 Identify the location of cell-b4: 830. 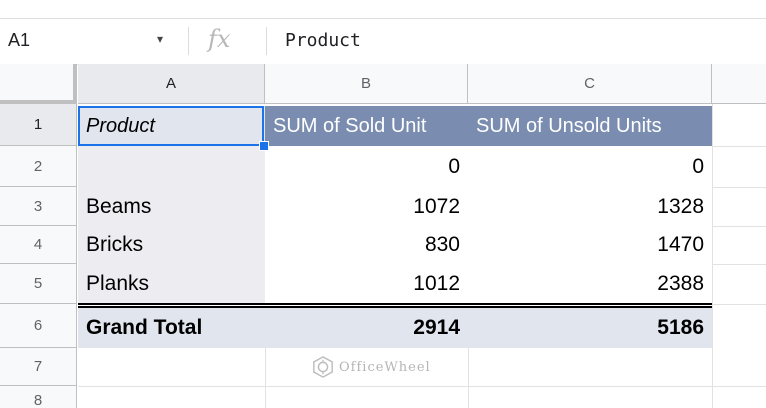
(366, 245).